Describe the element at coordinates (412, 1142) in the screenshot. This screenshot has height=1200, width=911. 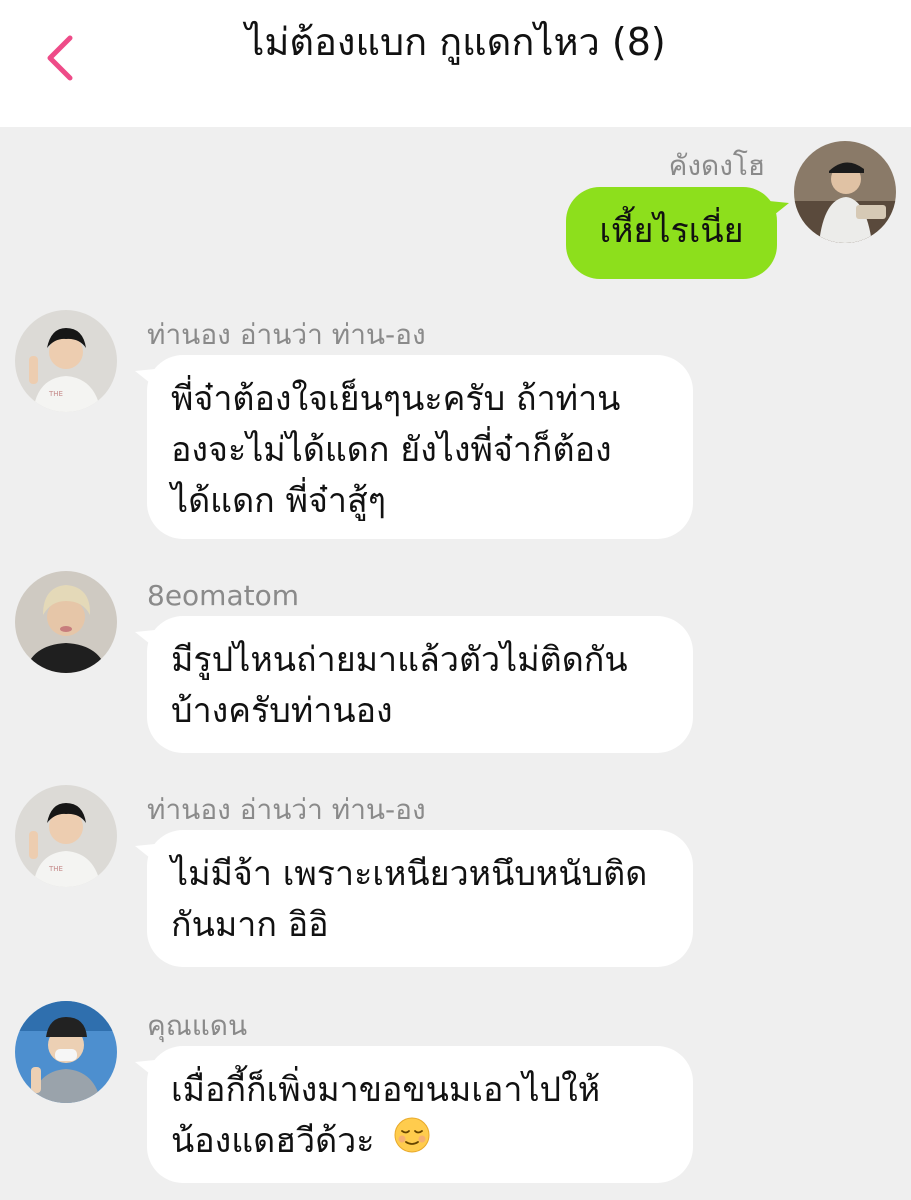
I see `relieved-face-icon` at that location.